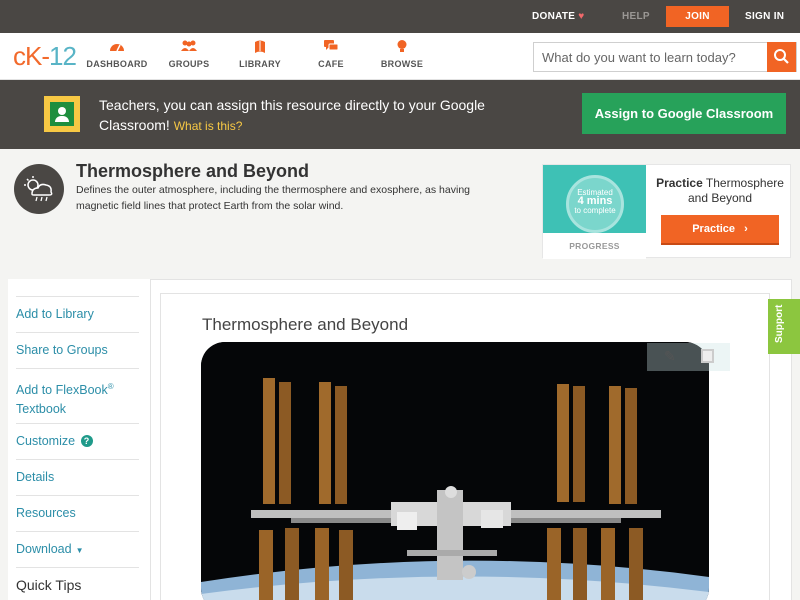 This screenshot has height=600, width=800. I want to click on sign-in-link: SIGN IN, so click(764, 16).